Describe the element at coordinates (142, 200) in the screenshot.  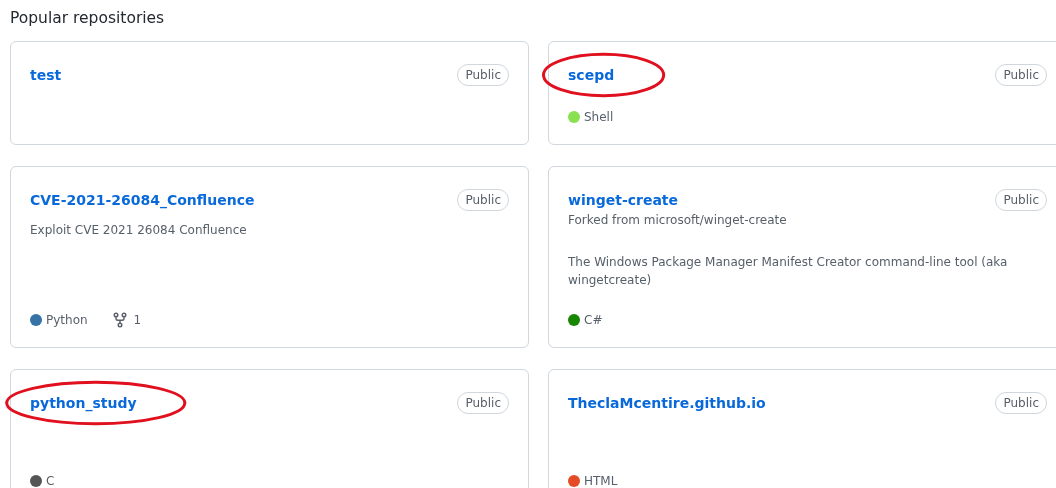
I see `repo-link: CVE-2021-26084_Confluence` at that location.